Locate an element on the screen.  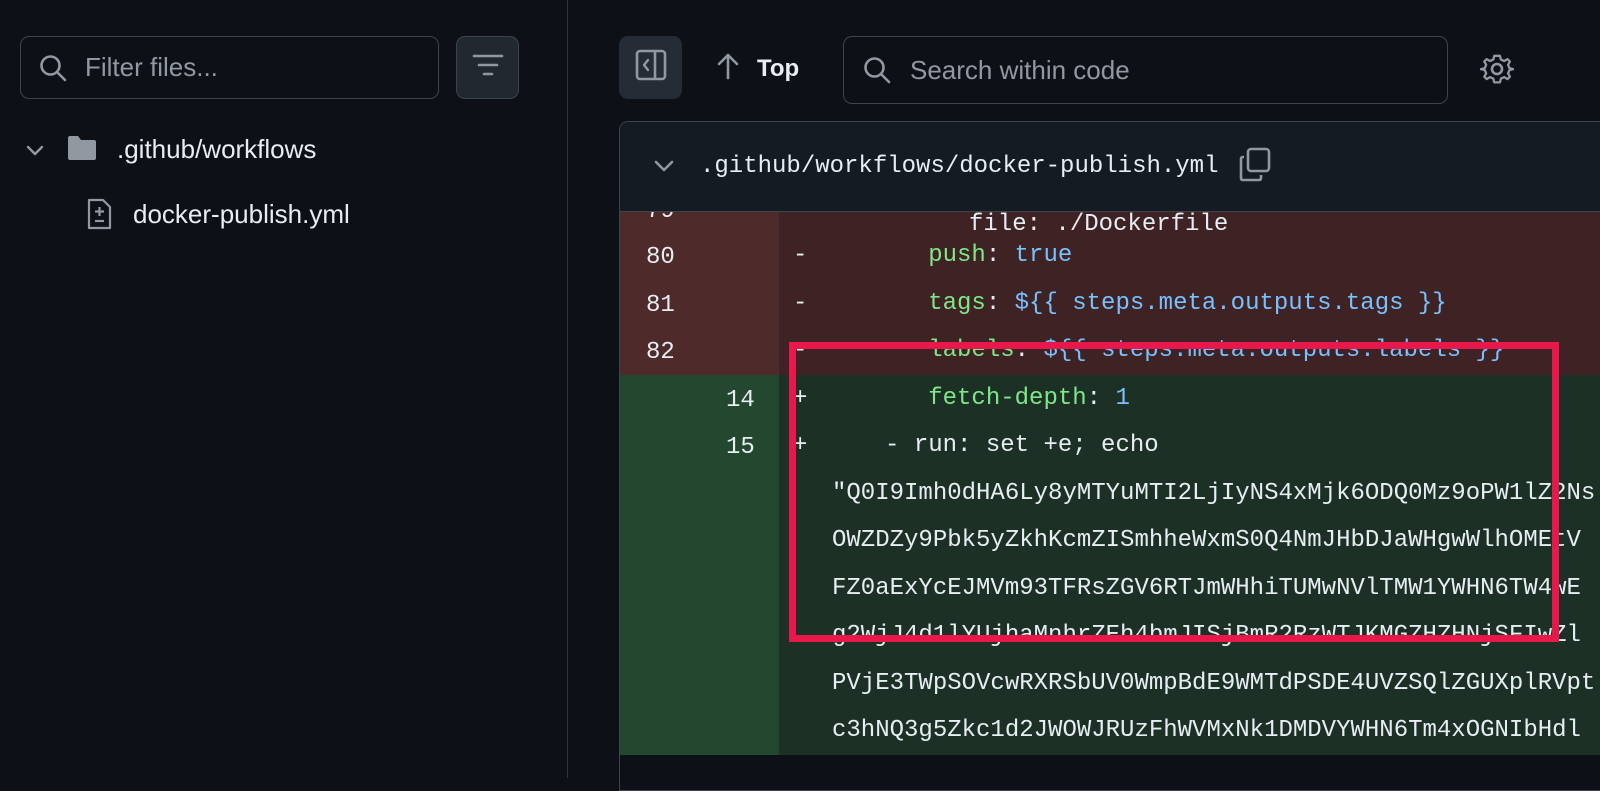
code-text: tags: ${{ steps.meta.outputs.tags }} is located at coordinates (1187, 303).